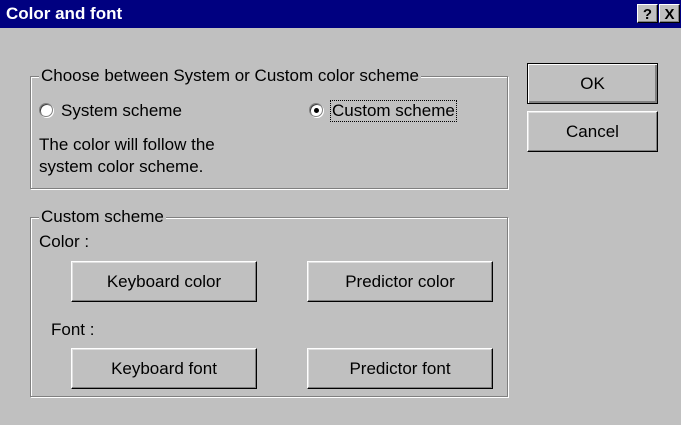 The image size is (681, 425). What do you see at coordinates (64, 13) in the screenshot?
I see `window-title: Color and font` at bounding box center [64, 13].